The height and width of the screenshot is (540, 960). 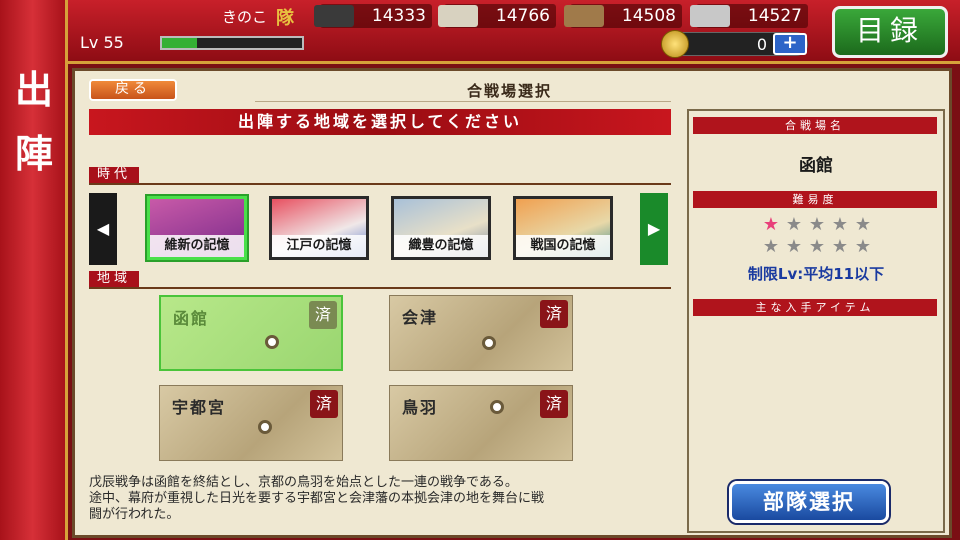 What do you see at coordinates (510, 91) in the screenshot?
I see `screen-title: 合戦場選択` at bounding box center [510, 91].